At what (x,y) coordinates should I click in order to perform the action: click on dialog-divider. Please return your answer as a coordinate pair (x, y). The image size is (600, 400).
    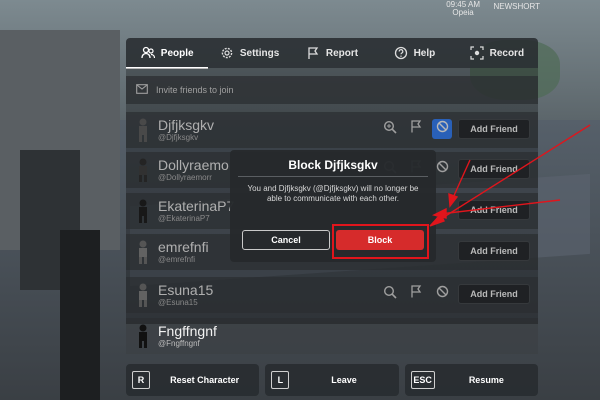
    Looking at the image, I should click on (333, 176).